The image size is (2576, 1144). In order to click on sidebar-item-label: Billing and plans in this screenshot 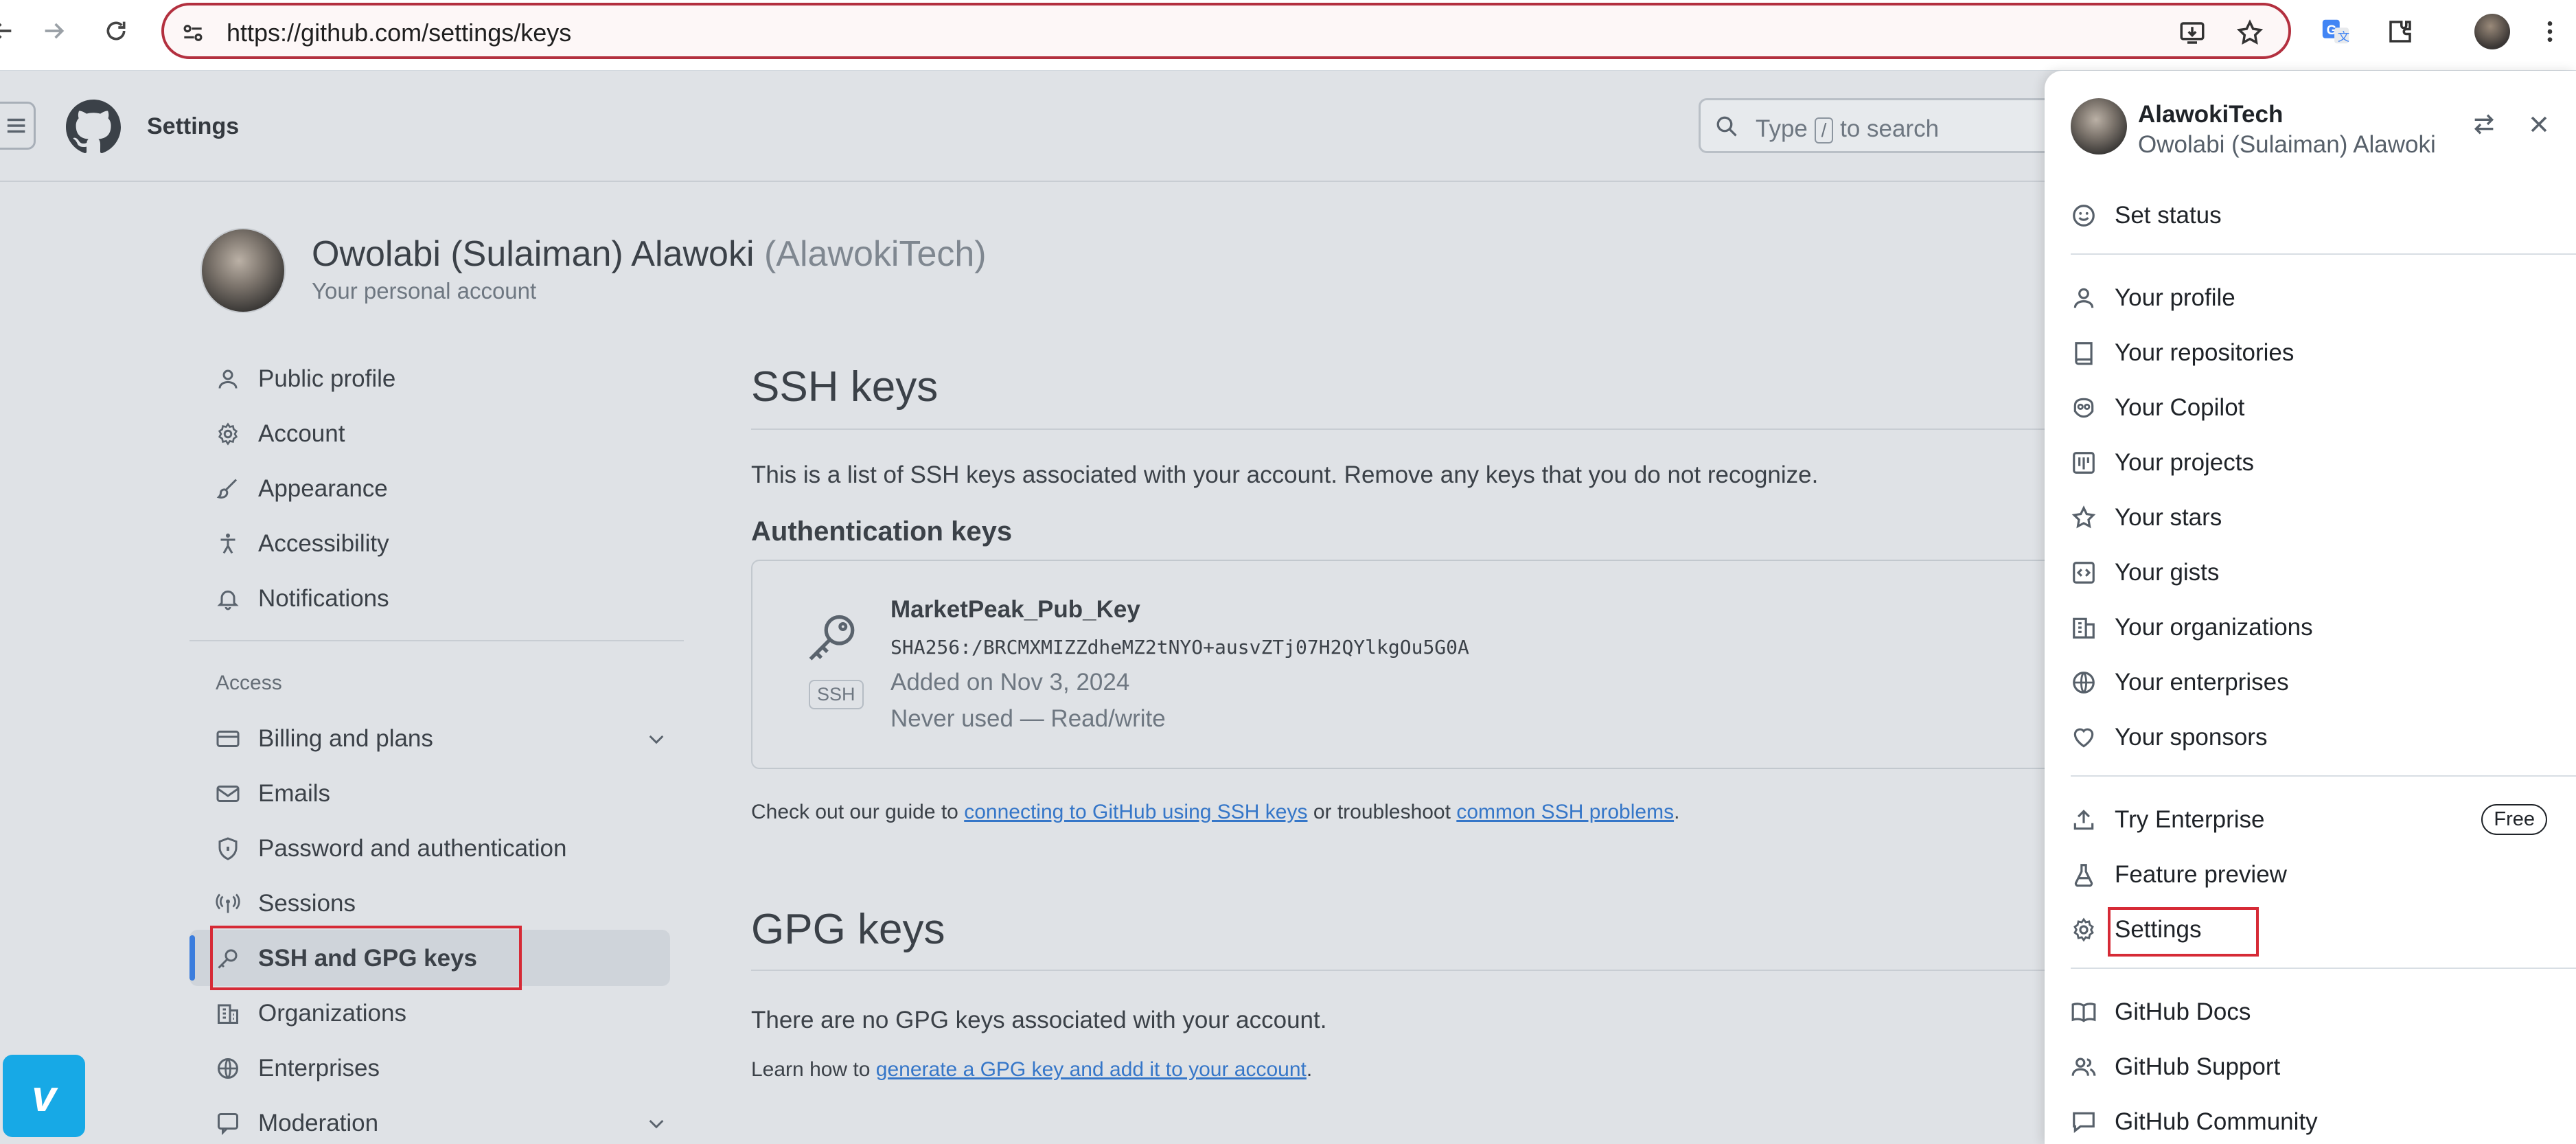, I will do `click(345, 738)`.